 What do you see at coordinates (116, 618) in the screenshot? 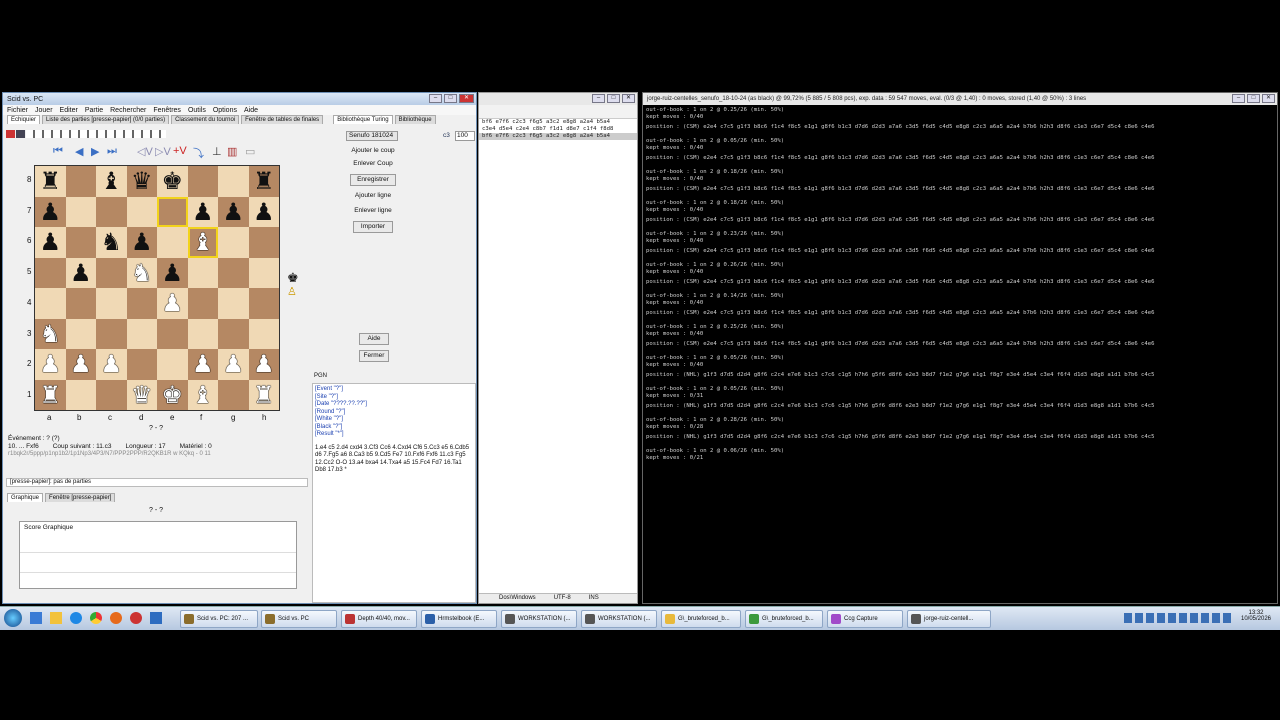
I see `firefox-icon` at bounding box center [116, 618].